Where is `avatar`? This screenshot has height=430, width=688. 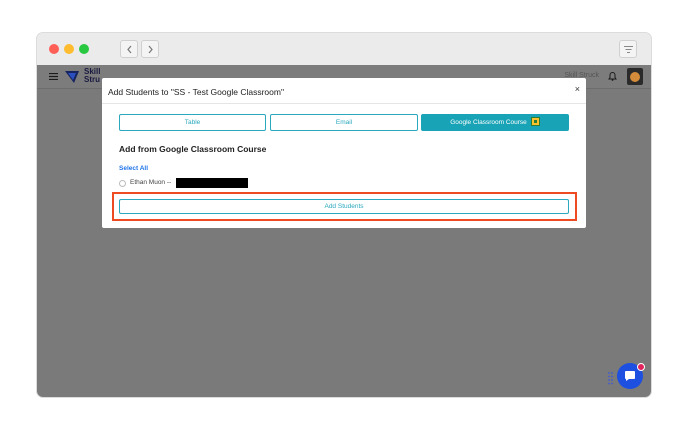 avatar is located at coordinates (635, 76).